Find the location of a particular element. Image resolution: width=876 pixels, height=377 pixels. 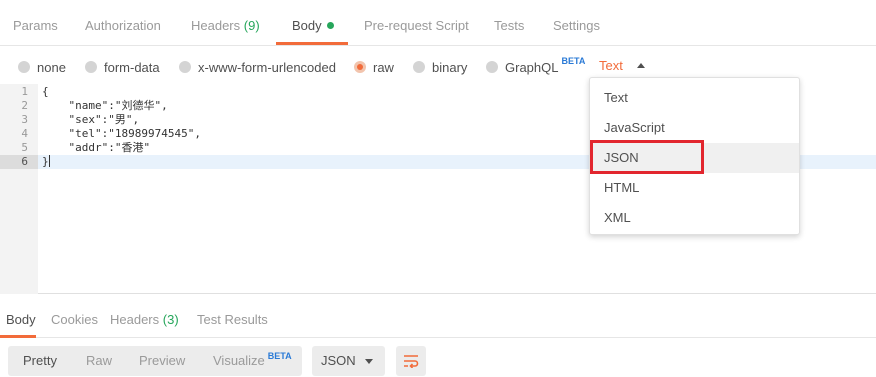

line-number: 2 is located at coordinates (24, 105).